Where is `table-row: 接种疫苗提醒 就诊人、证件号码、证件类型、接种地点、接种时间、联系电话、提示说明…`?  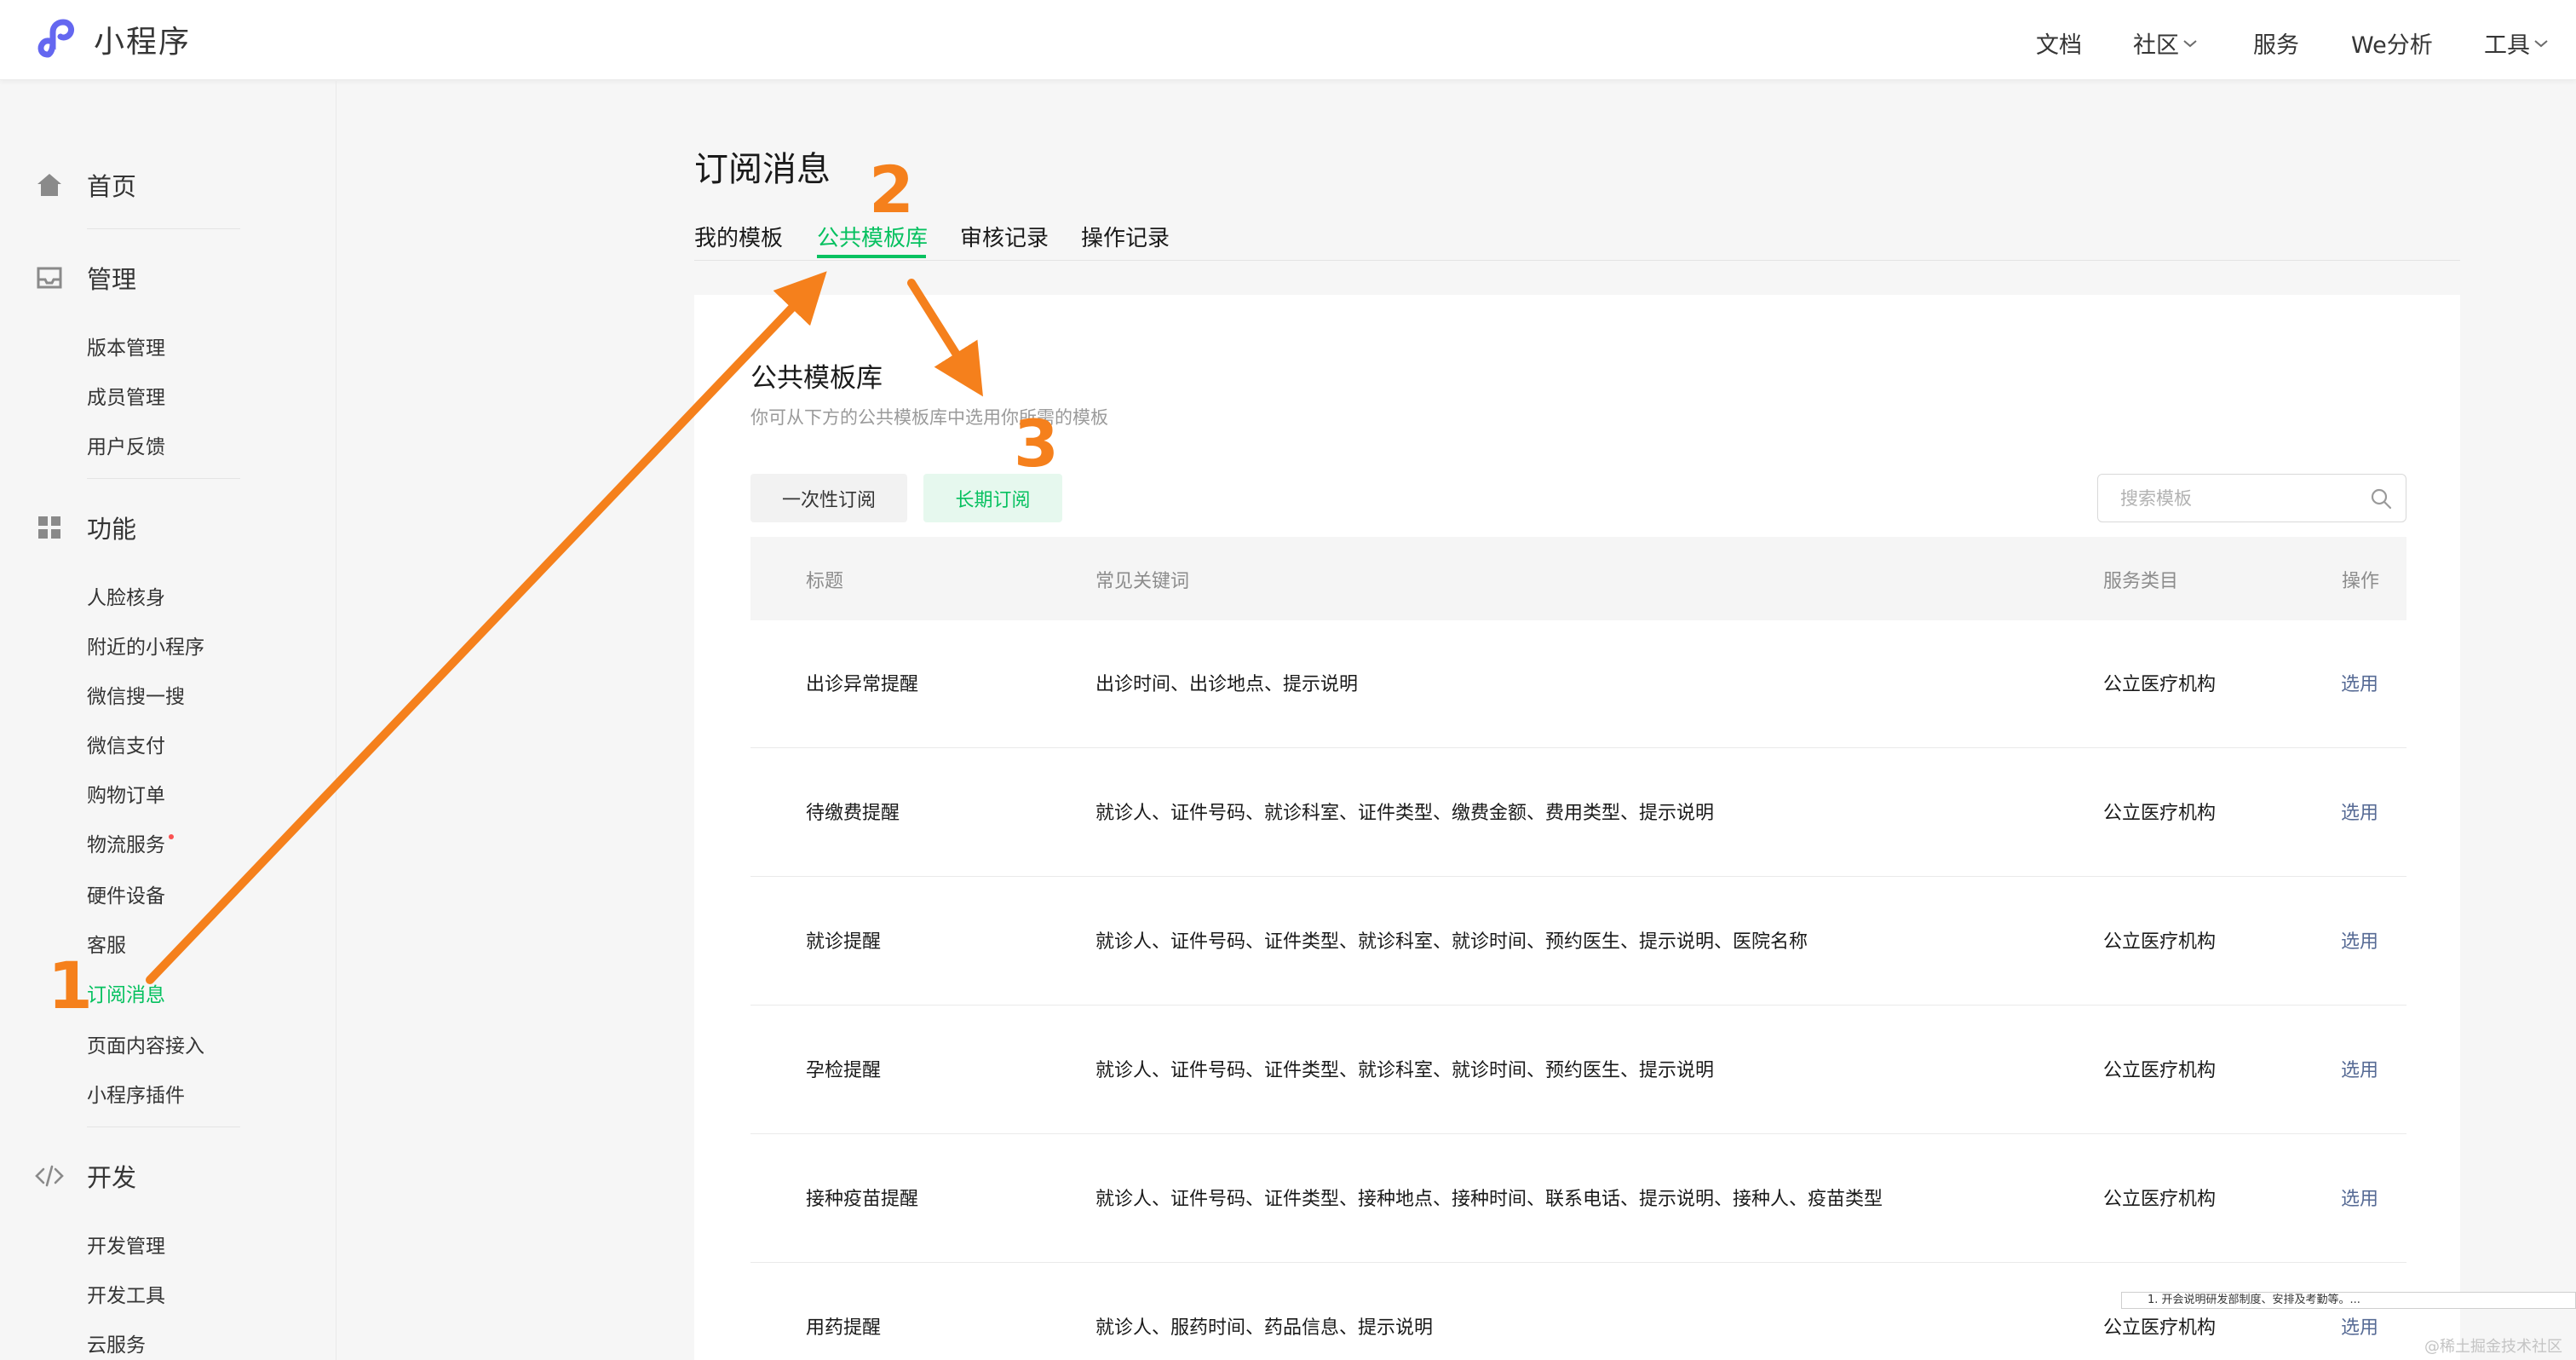 table-row: 接种疫苗提醒 就诊人、证件号码、证件类型、接种地点、接种时间、联系电话、提示说明… is located at coordinates (1578, 1198).